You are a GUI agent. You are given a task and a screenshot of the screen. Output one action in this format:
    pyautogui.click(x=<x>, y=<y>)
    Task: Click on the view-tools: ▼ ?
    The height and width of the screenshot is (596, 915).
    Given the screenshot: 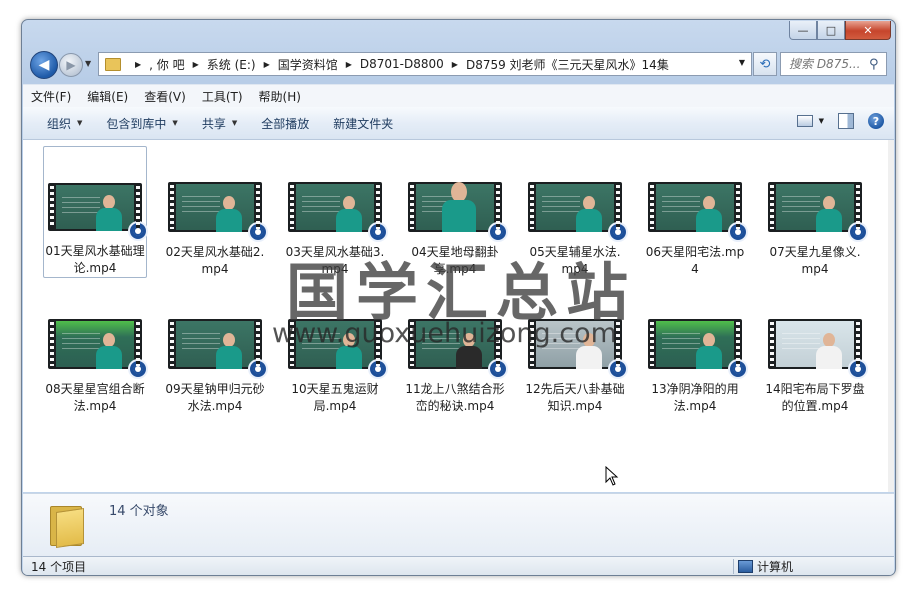 What is the action you would take?
    pyautogui.click(x=840, y=121)
    